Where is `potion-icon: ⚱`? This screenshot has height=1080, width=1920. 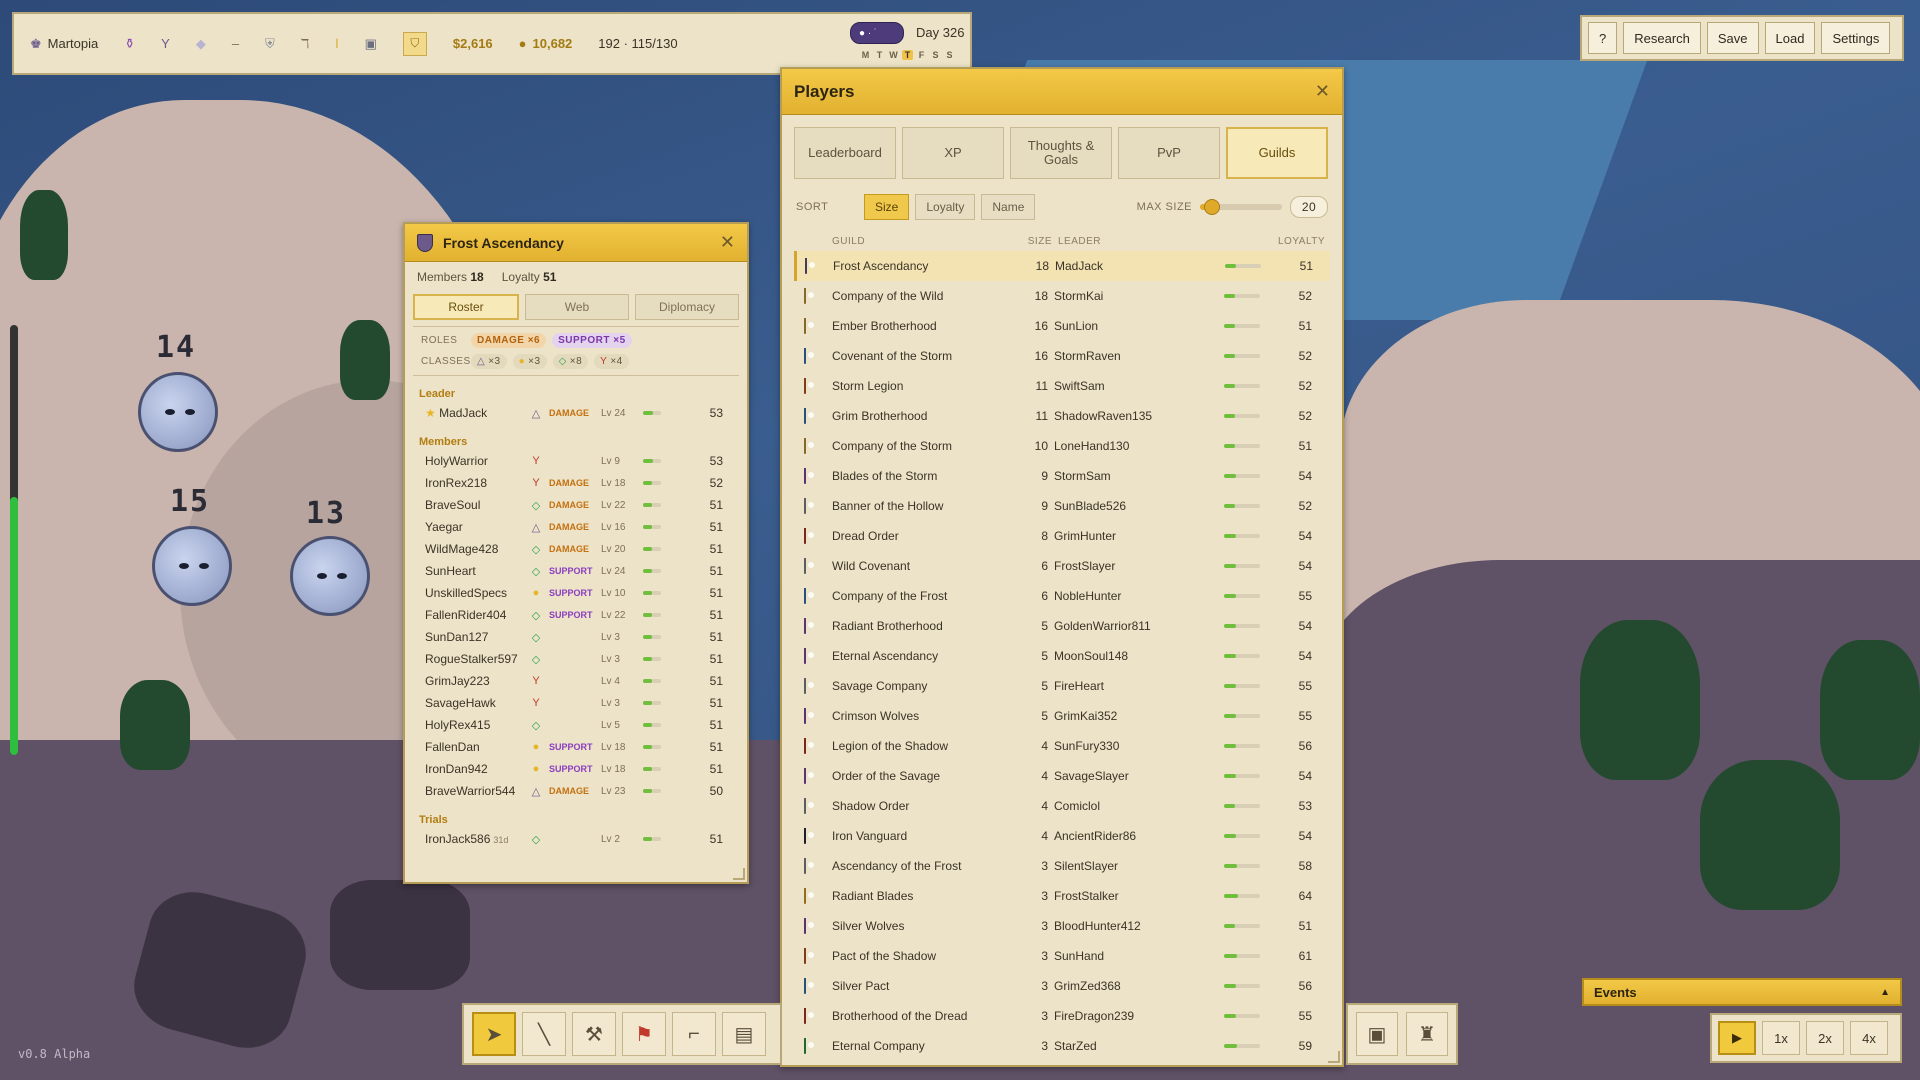 potion-icon: ⚱ is located at coordinates (129, 44).